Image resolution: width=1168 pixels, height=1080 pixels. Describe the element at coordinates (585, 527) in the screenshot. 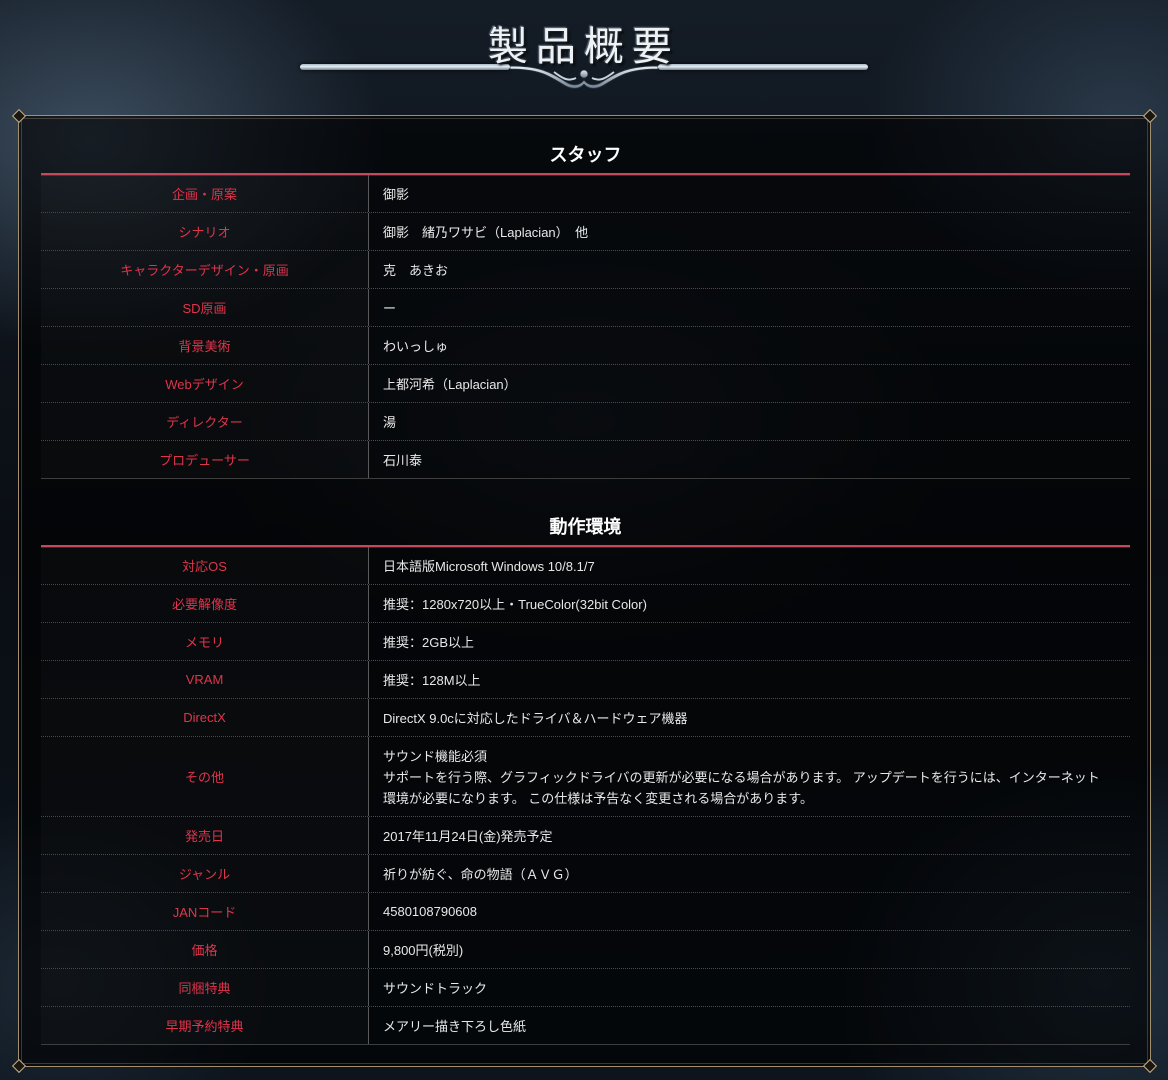

I see `environment-heading: 動作環境` at that location.